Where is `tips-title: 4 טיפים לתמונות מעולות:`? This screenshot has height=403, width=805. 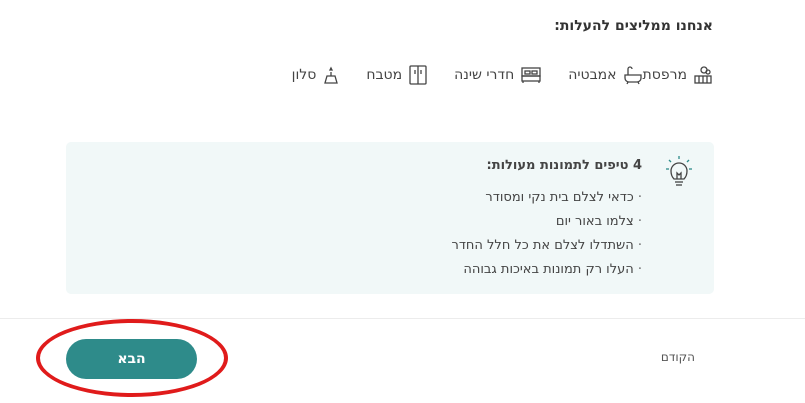 tips-title: 4 טיפים לתמונות מעולות: is located at coordinates (564, 165).